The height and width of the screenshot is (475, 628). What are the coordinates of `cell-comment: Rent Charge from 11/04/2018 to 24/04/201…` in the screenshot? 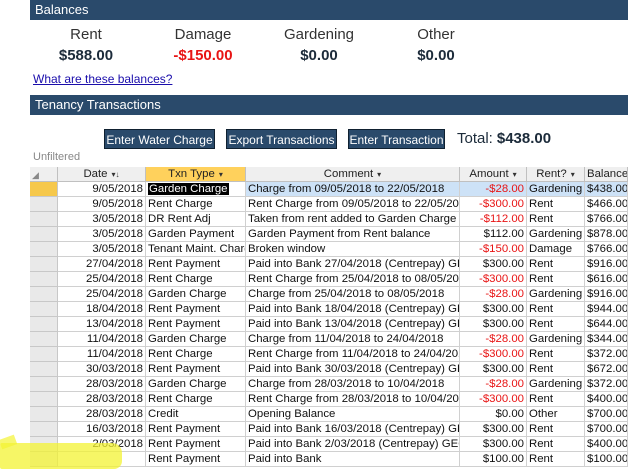 It's located at (353, 354).